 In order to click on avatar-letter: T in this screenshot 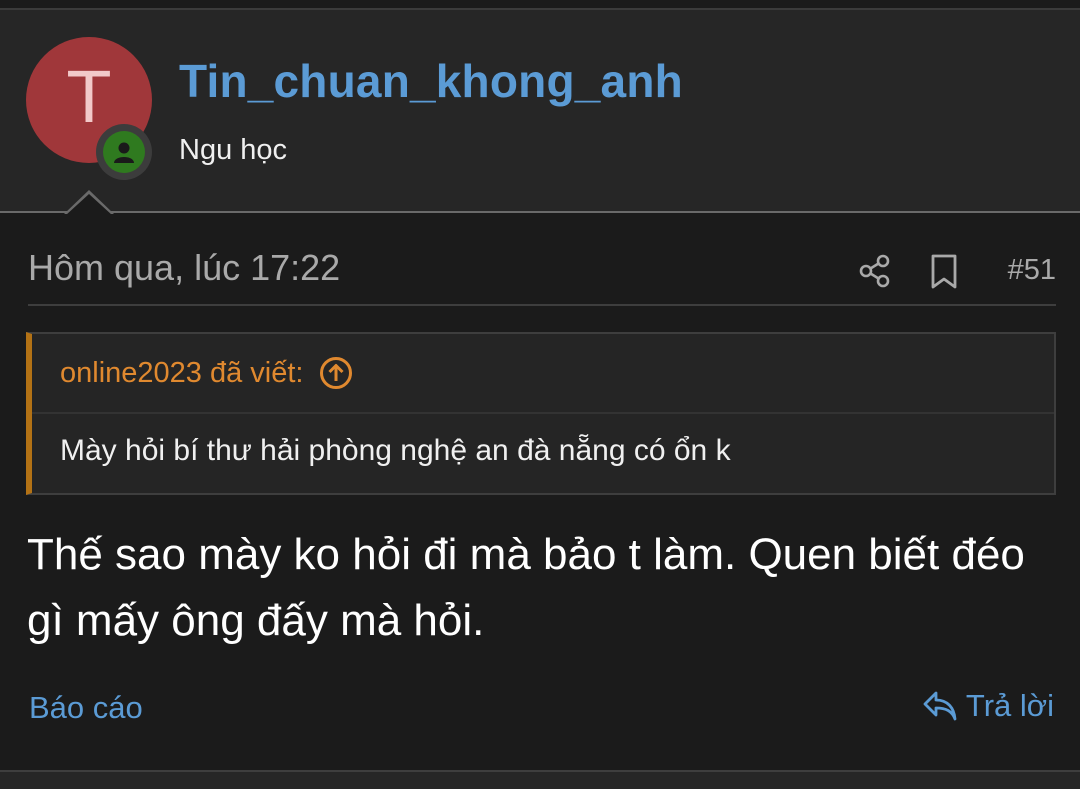, I will do `click(89, 96)`.